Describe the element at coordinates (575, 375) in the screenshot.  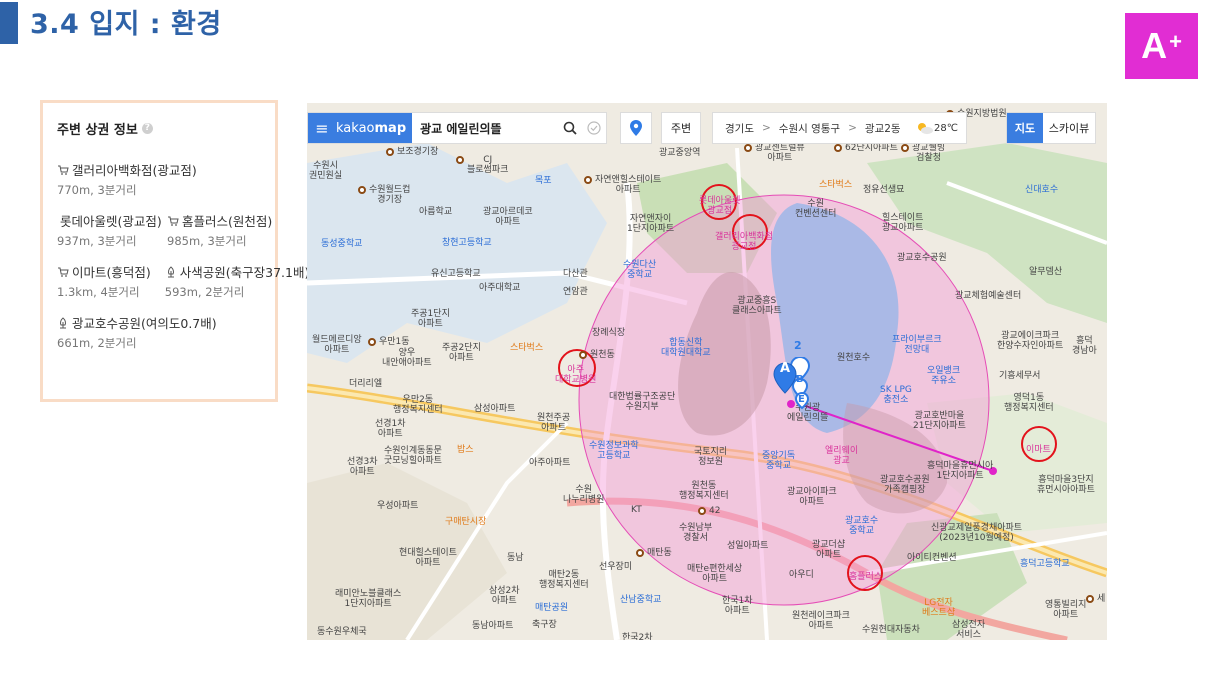
I see `map-label: 아주 대학교병원` at that location.